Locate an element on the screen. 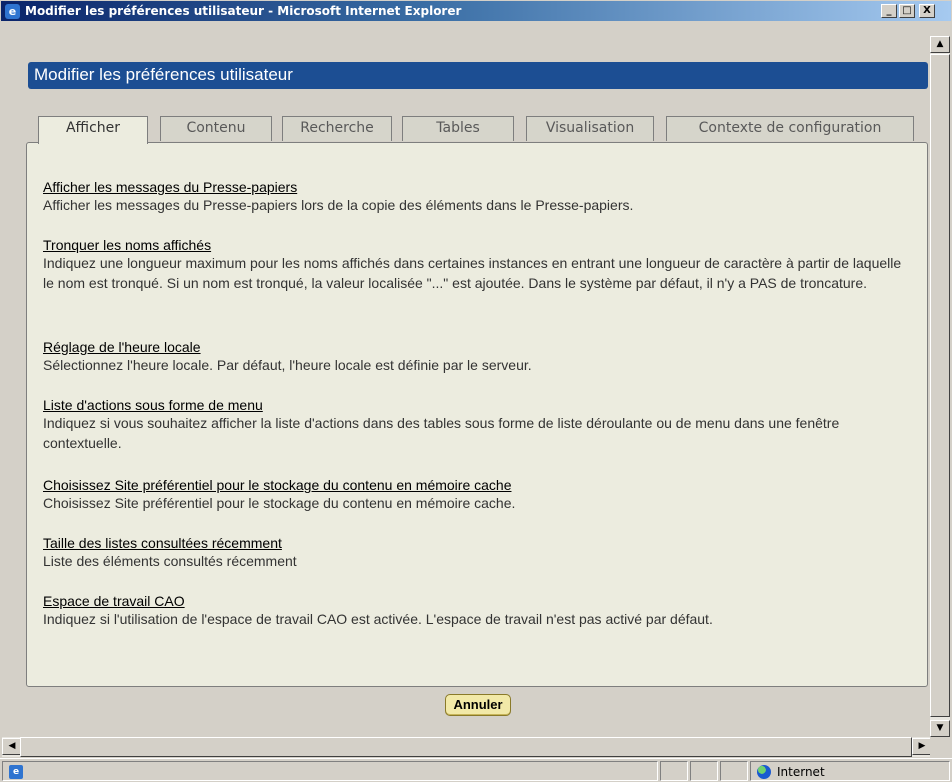  security-zone-pane: Internet is located at coordinates (850, 771).